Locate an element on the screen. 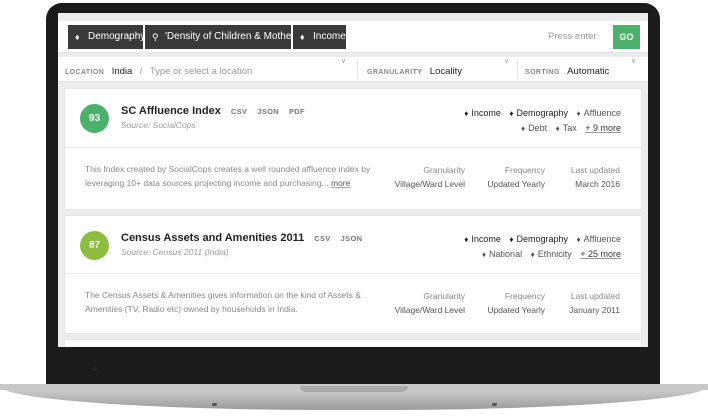 The height and width of the screenshot is (418, 708). meta-value: March 2016 is located at coordinates (597, 184).